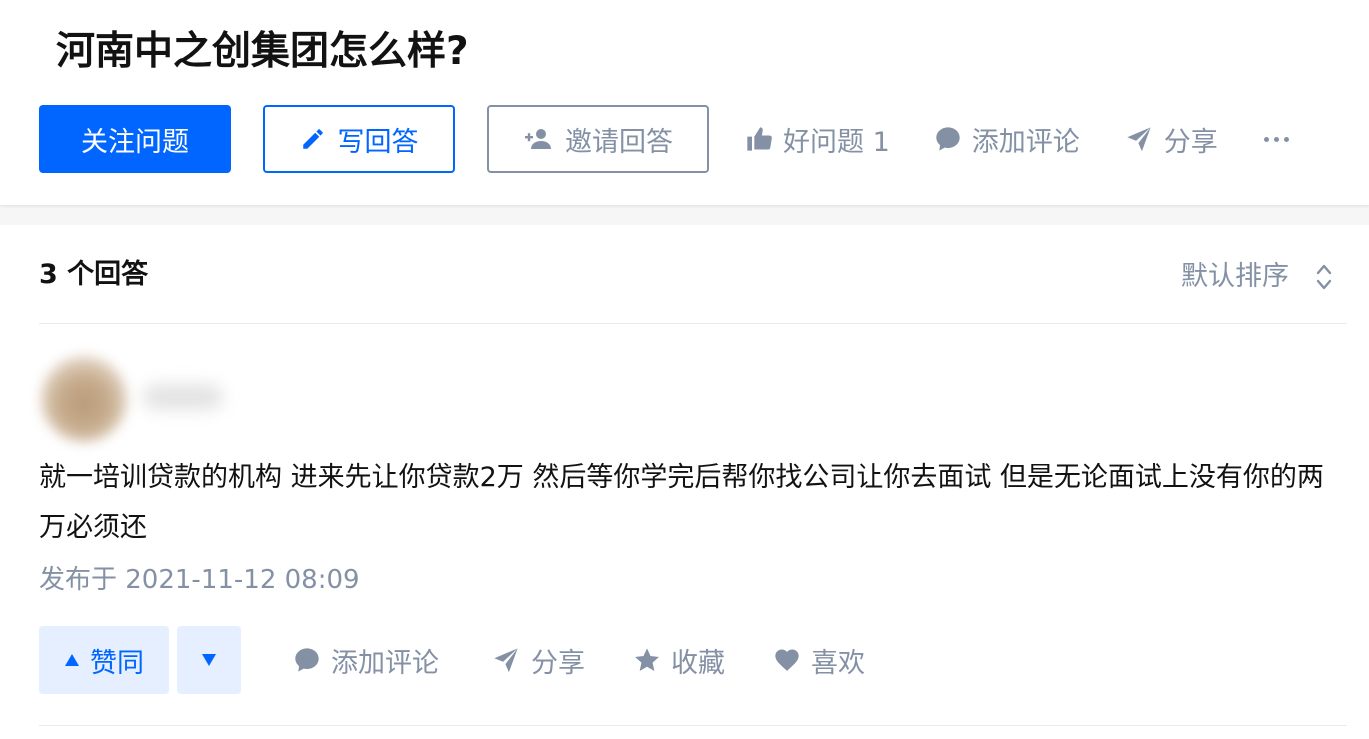 The width and height of the screenshot is (1369, 739). Describe the element at coordinates (117, 663) in the screenshot. I see `upvote-label: 赞同` at that location.